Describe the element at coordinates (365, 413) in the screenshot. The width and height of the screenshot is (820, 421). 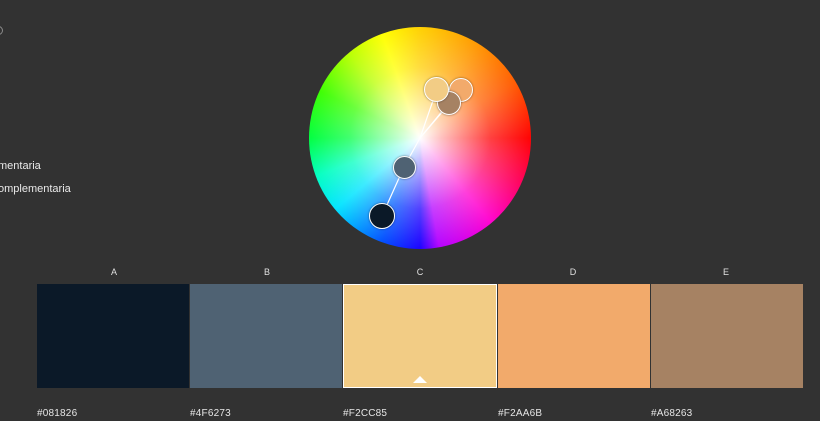
I see `hex-value-c: #F2CC85` at that location.